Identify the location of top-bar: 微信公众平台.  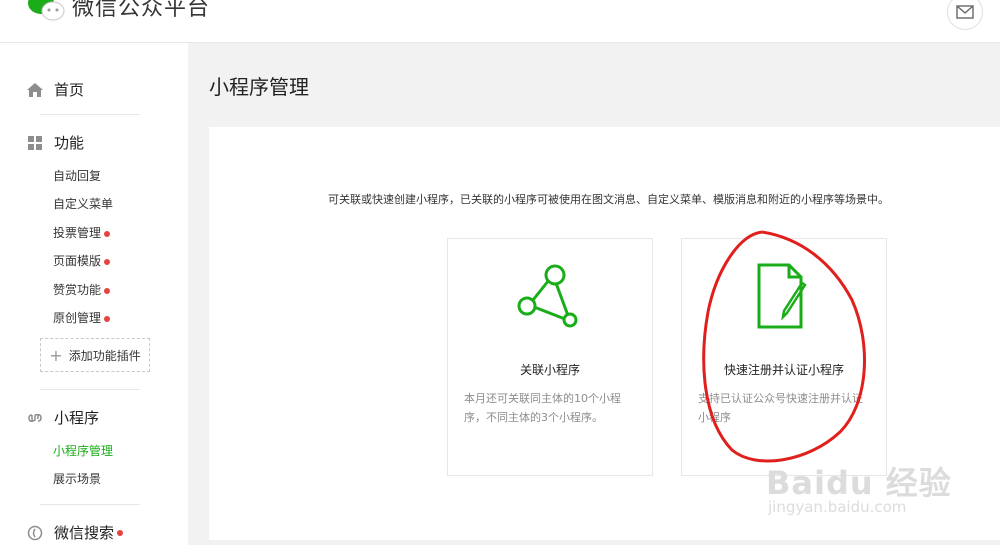
(500, 21).